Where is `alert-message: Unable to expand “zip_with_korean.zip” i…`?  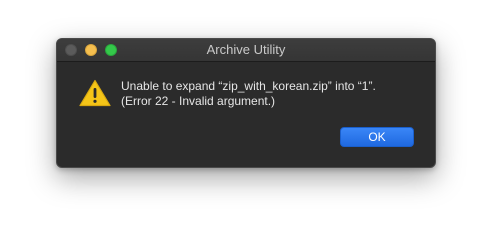
alert-message: Unable to expand “zip_with_korean.zip” i… is located at coordinates (271, 94).